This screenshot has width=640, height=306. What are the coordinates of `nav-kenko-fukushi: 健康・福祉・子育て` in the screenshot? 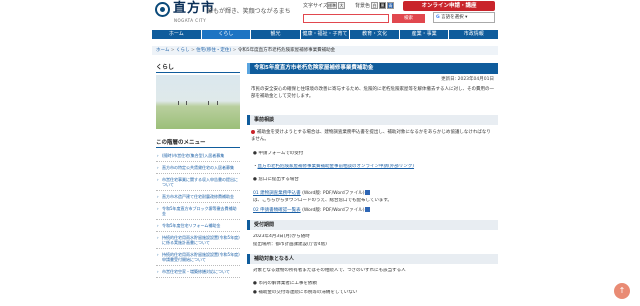 It's located at (325, 34).